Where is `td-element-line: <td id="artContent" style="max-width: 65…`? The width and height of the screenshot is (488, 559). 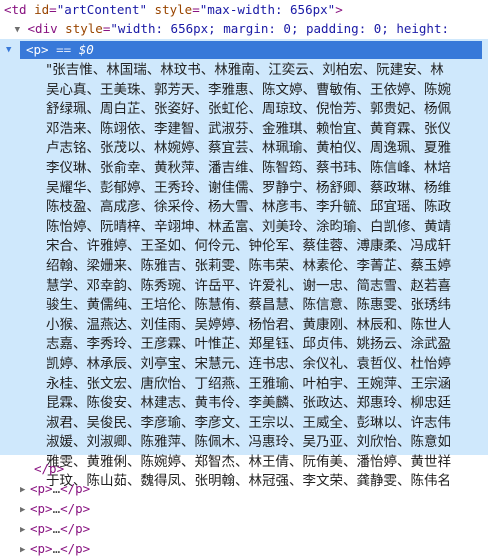
td-element-line: <td id="artContent" style="max-width: 65… is located at coordinates (173, 10).